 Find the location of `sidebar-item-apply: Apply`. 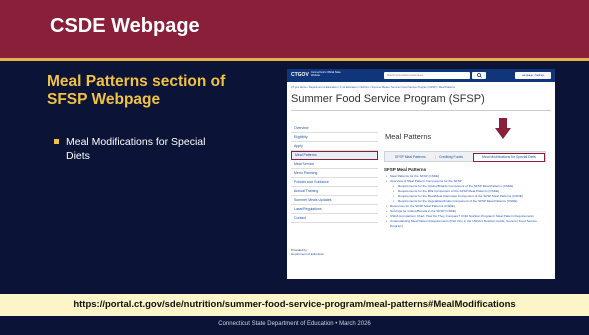

sidebar-item-apply: Apply is located at coordinates (334, 146).